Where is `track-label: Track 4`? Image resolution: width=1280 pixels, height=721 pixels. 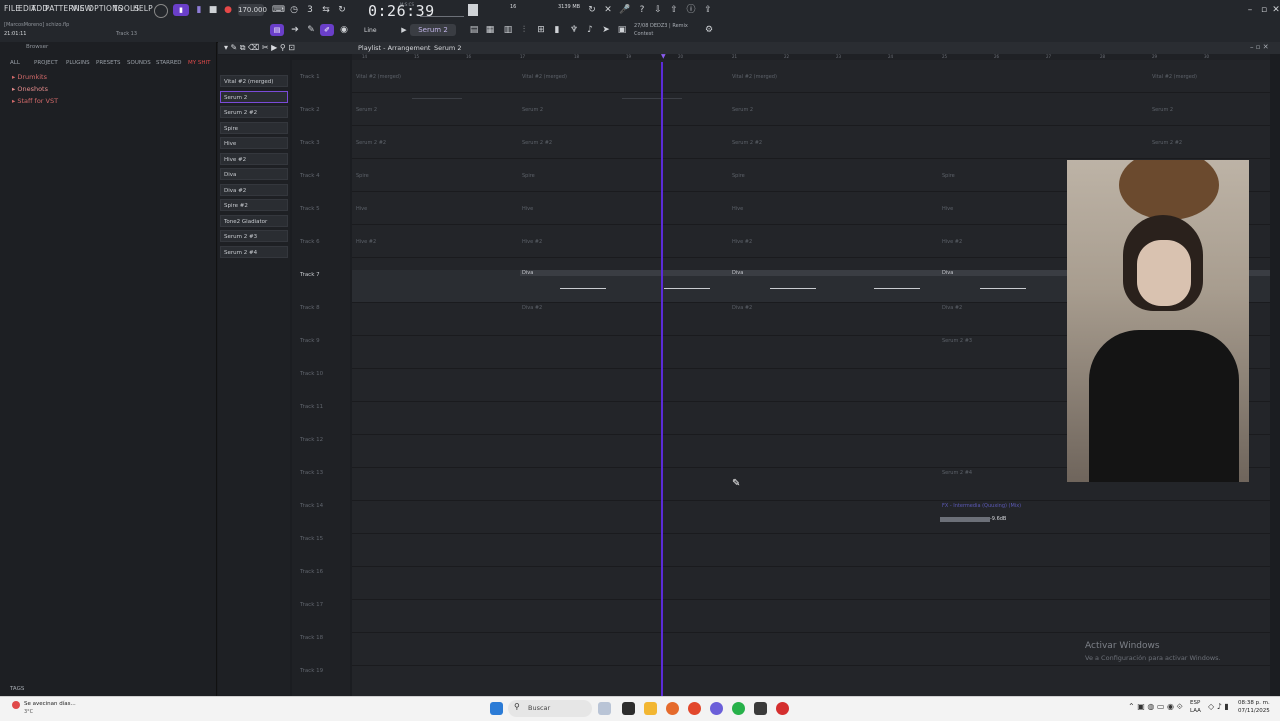 track-label: Track 4 is located at coordinates (310, 176).